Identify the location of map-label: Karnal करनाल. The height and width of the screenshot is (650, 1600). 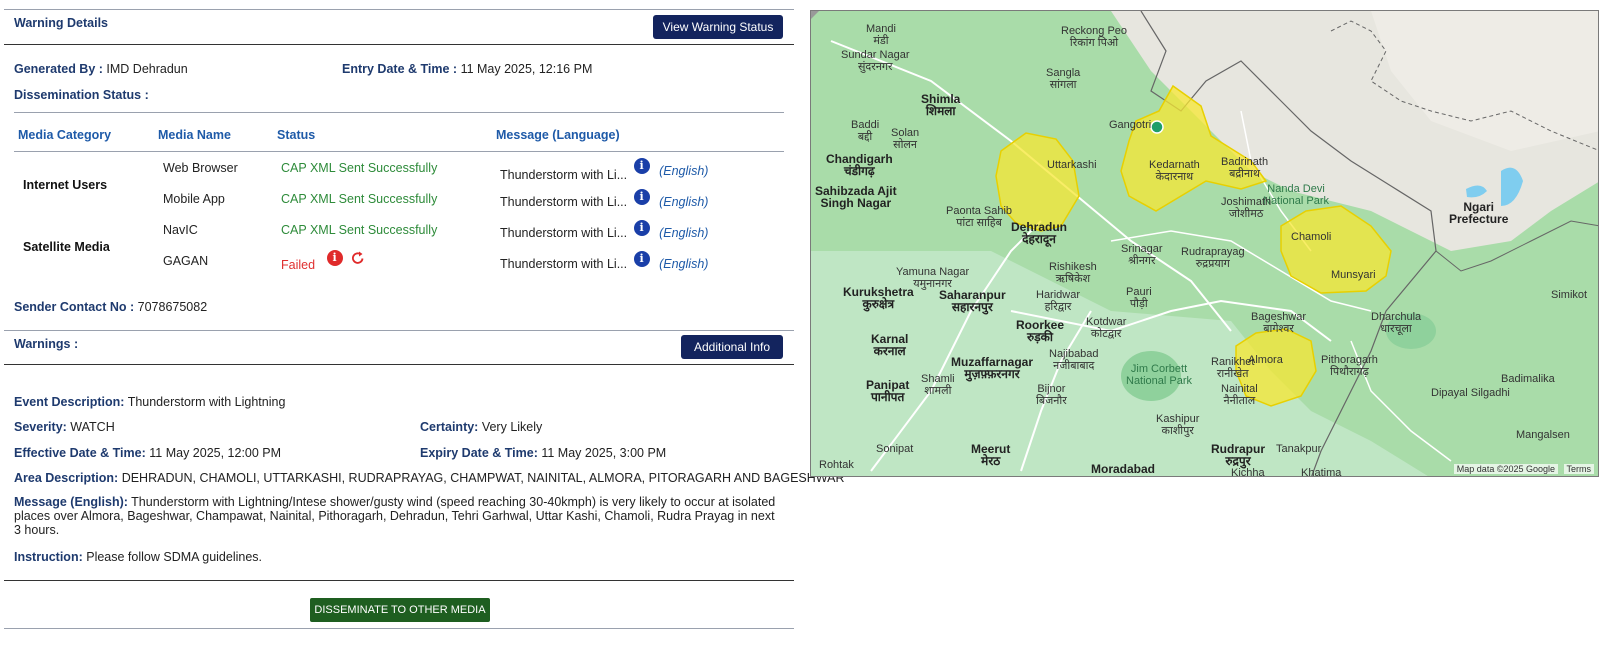
(890, 345).